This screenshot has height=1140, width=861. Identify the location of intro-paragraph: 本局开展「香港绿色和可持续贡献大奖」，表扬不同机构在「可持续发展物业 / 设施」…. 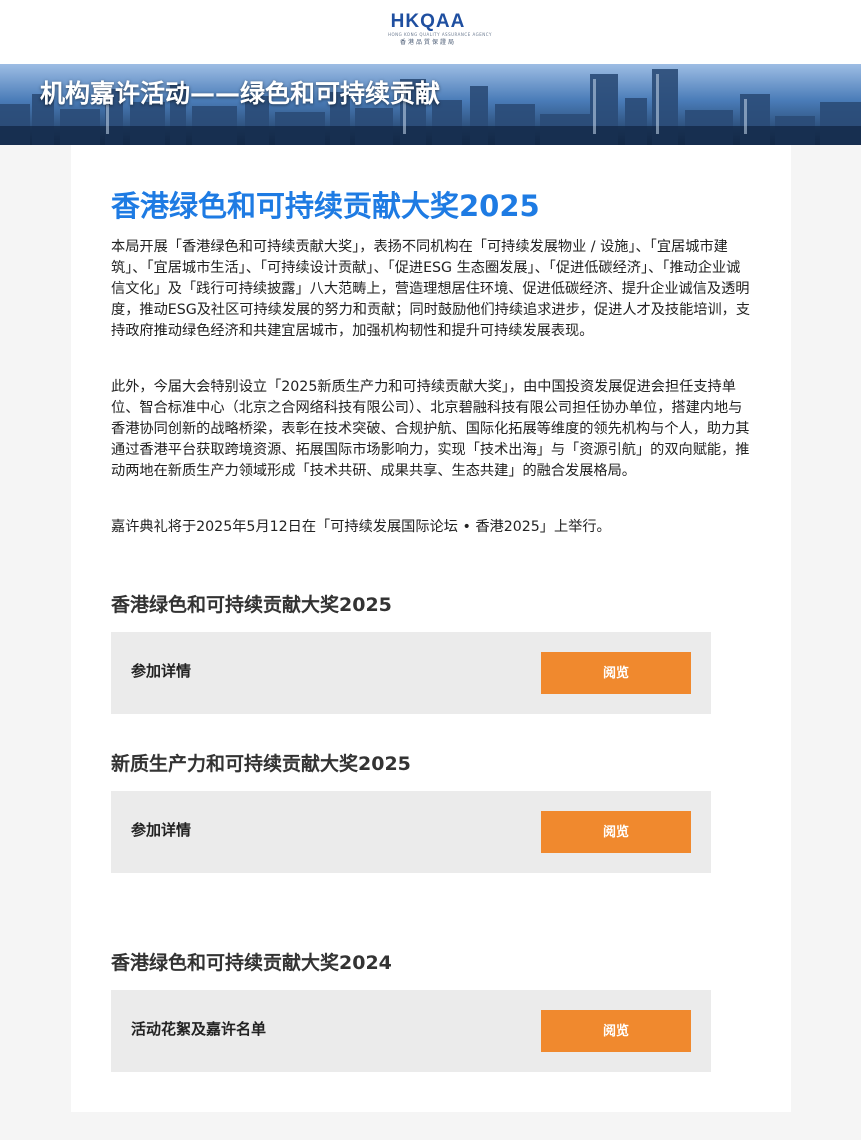
(431, 289).